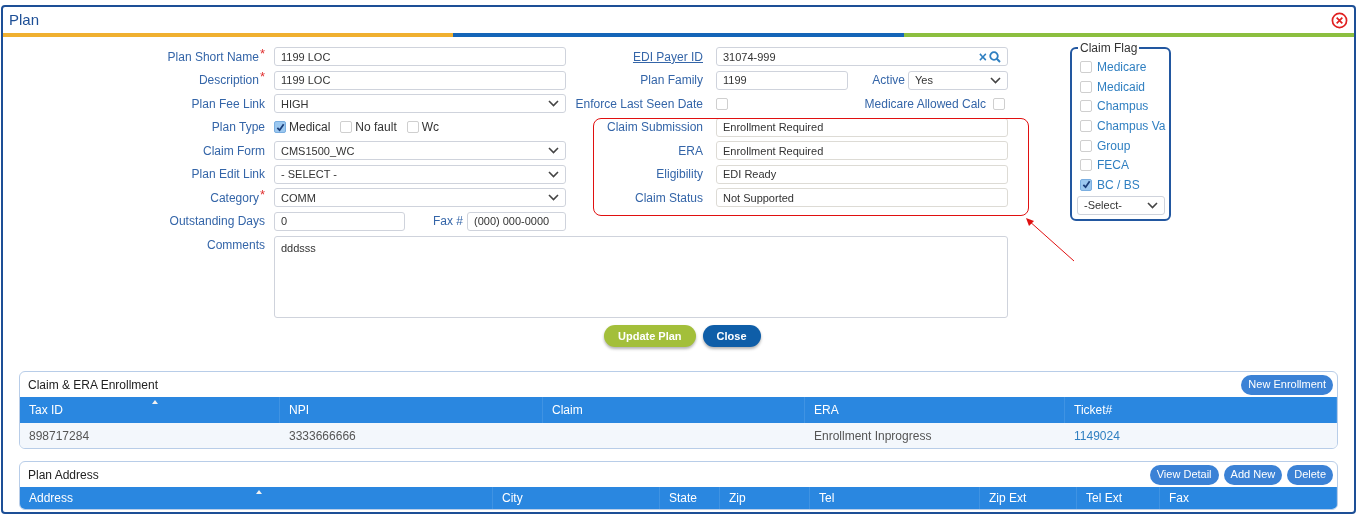  I want to click on panel-title: Claim & ERA Enrollment, so click(93, 385).